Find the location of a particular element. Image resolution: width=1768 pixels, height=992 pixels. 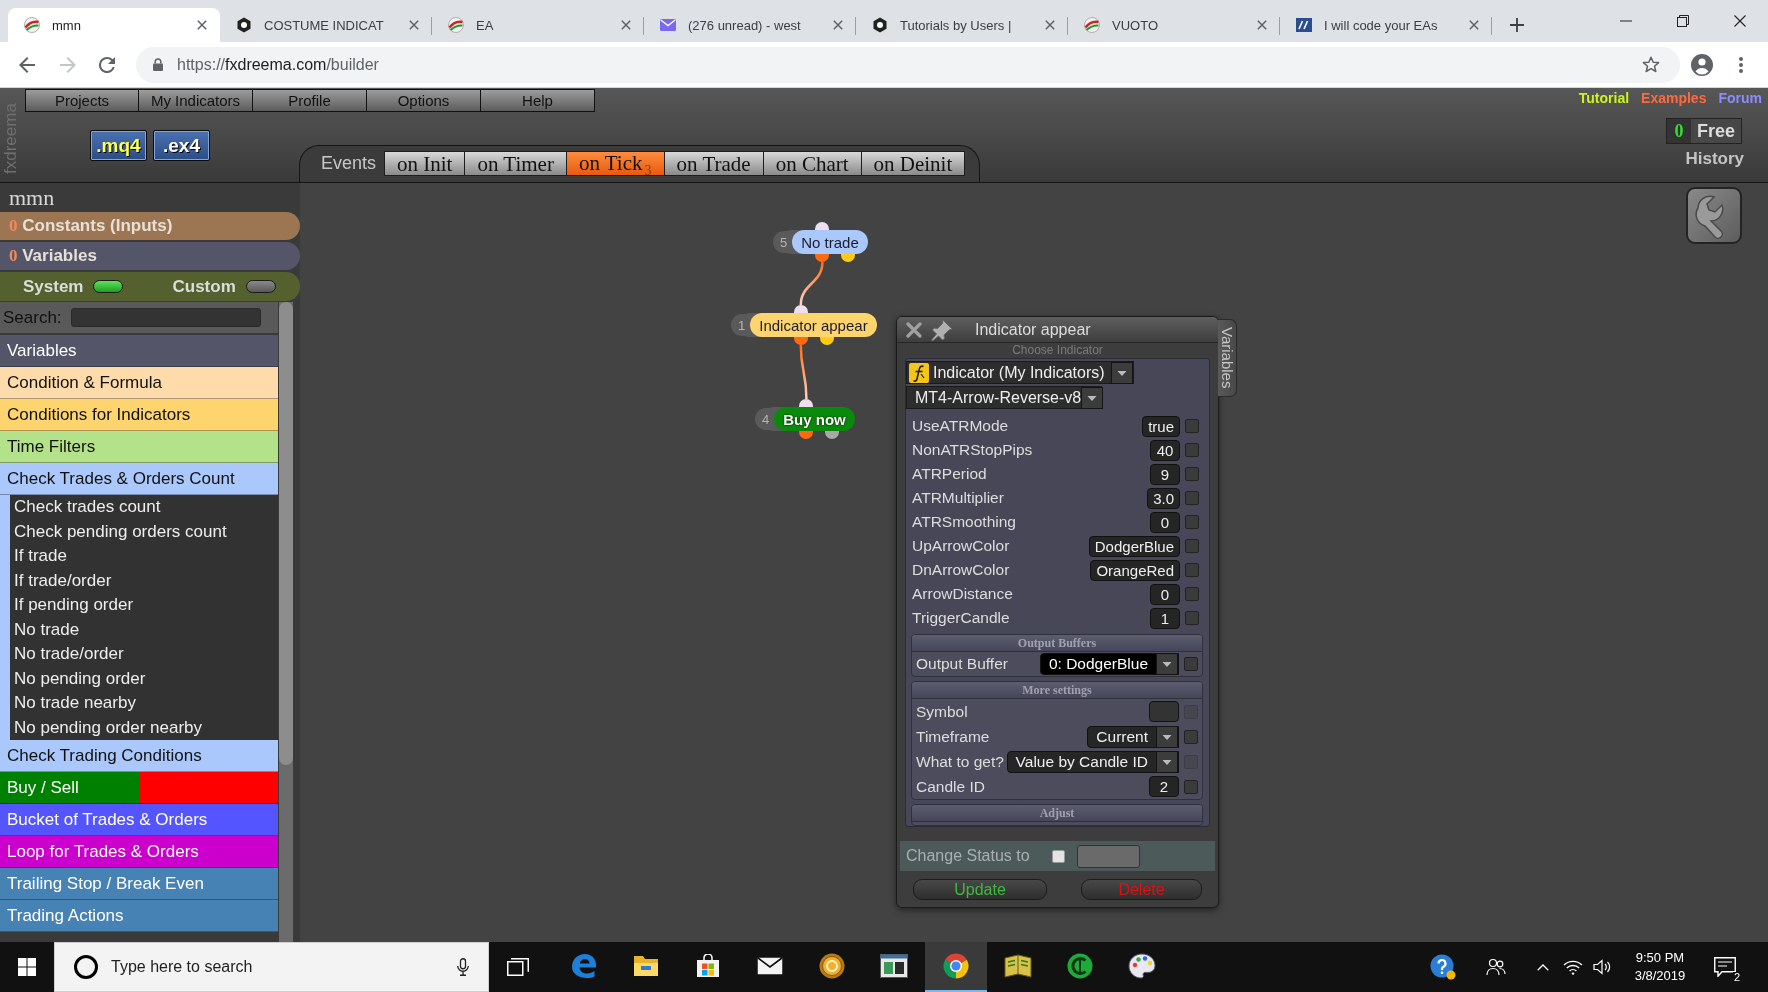

browser-tab: VUOTO is located at coordinates (1174, 25).